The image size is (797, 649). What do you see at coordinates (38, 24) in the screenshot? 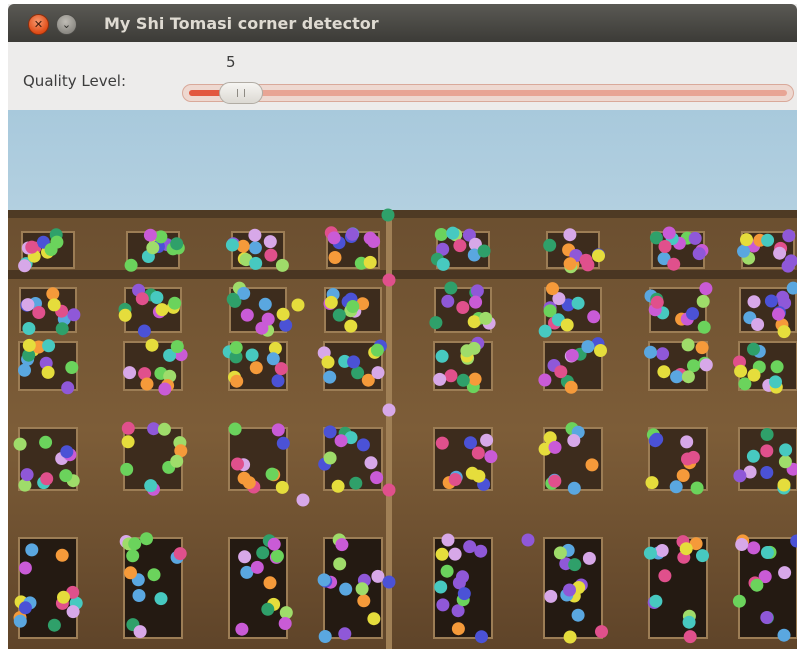
I see `close-button: ✕` at bounding box center [38, 24].